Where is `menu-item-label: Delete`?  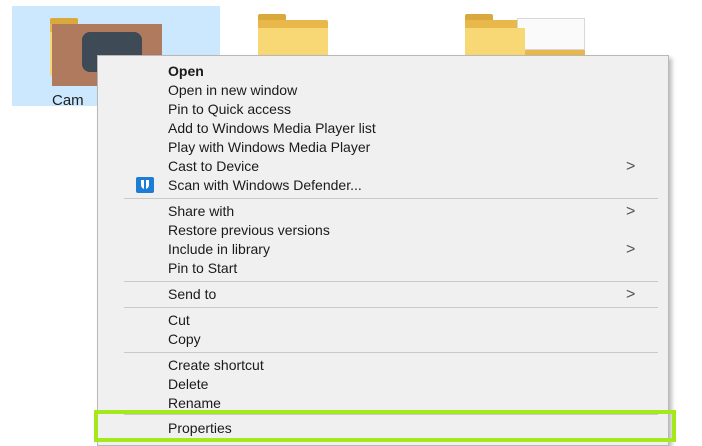
menu-item-label: Delete is located at coordinates (188, 384).